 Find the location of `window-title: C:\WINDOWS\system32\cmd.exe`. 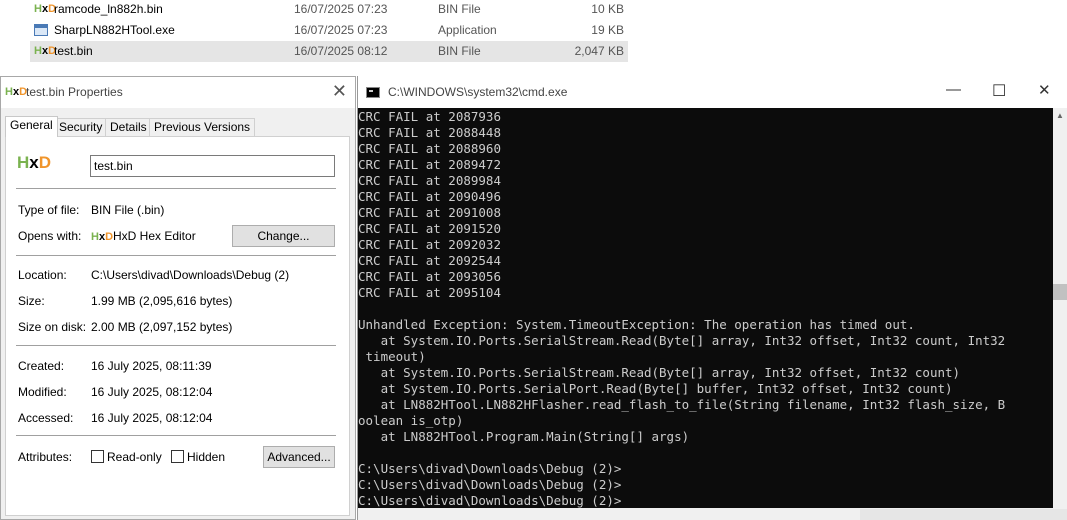

window-title: C:\WINDOWS\system32\cmd.exe is located at coordinates (478, 92).